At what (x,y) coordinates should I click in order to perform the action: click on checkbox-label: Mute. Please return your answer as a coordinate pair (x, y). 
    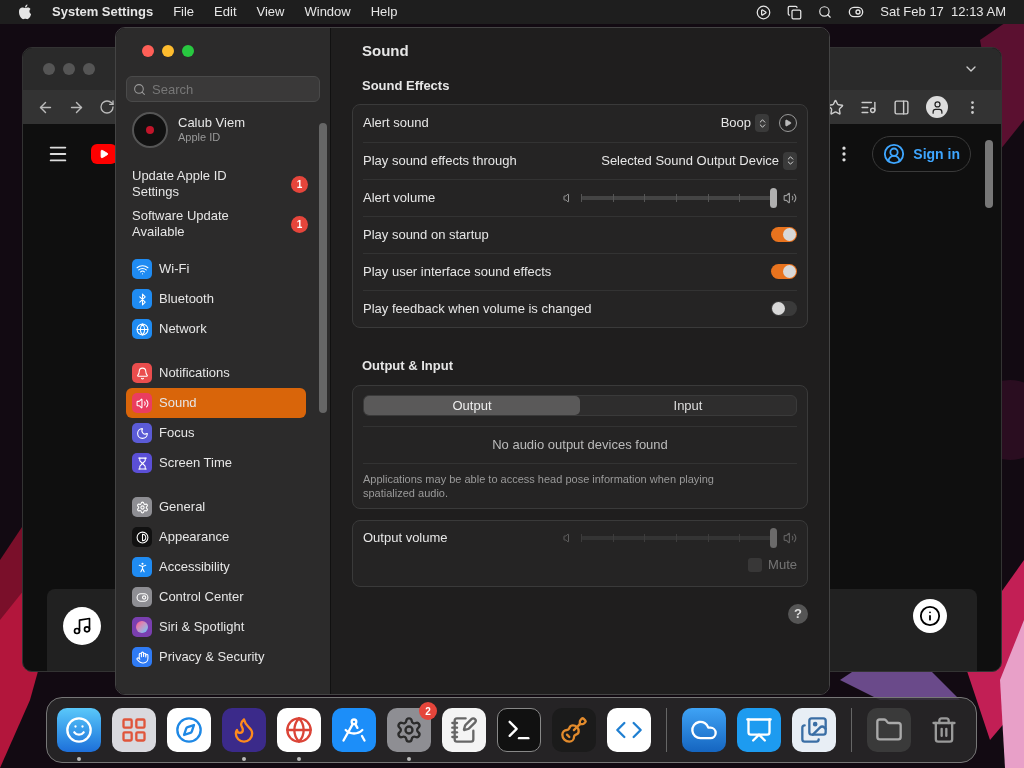
    Looking at the image, I should click on (782, 565).